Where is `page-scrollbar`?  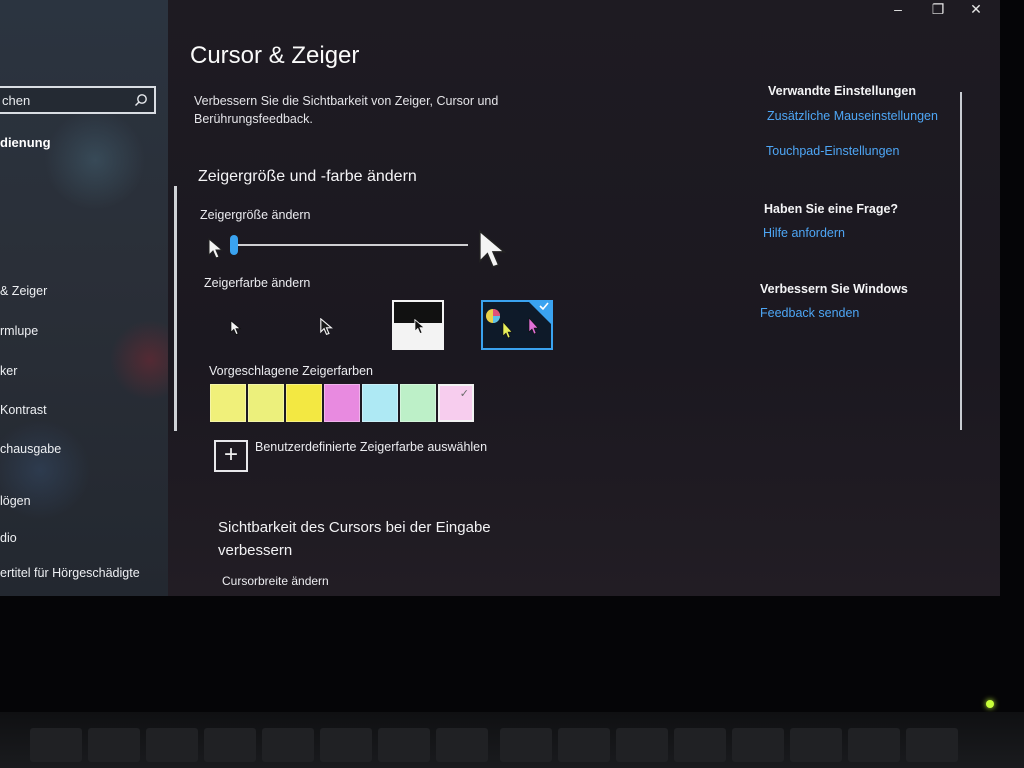
page-scrollbar is located at coordinates (961, 261).